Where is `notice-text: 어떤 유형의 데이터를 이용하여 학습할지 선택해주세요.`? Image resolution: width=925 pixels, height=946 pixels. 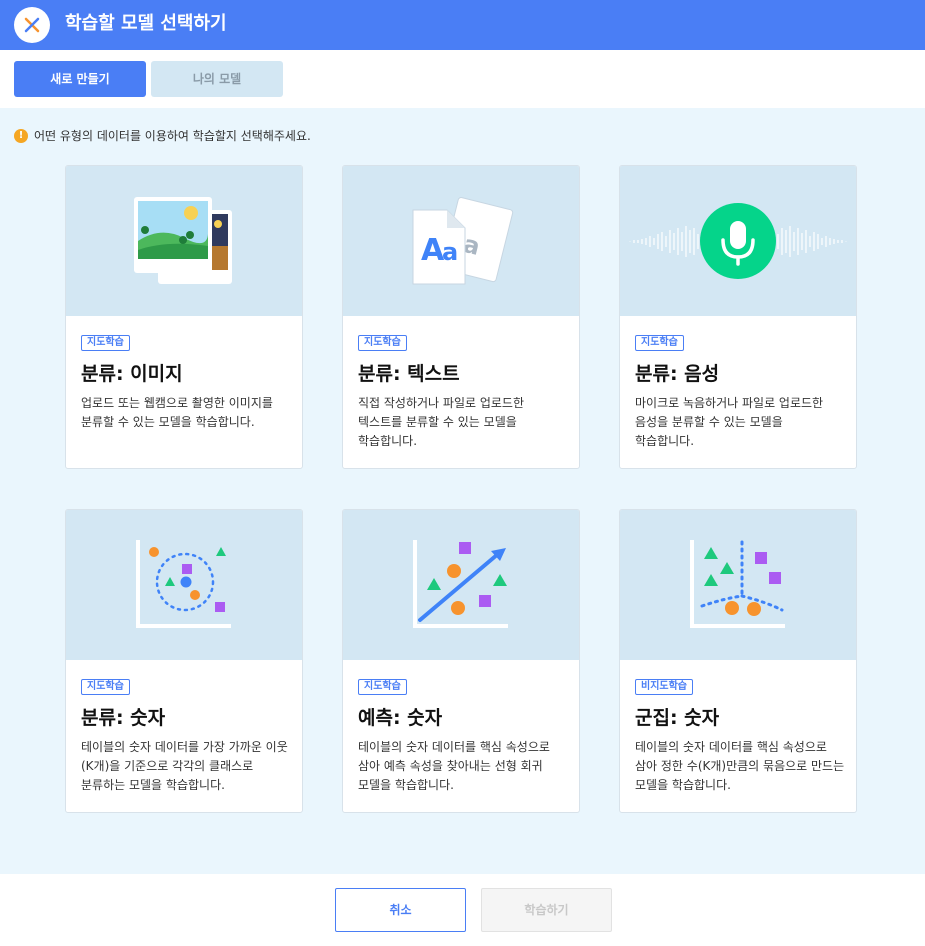 notice-text: 어떤 유형의 데이터를 이용하여 학습할지 선택해주세요. is located at coordinates (172, 136).